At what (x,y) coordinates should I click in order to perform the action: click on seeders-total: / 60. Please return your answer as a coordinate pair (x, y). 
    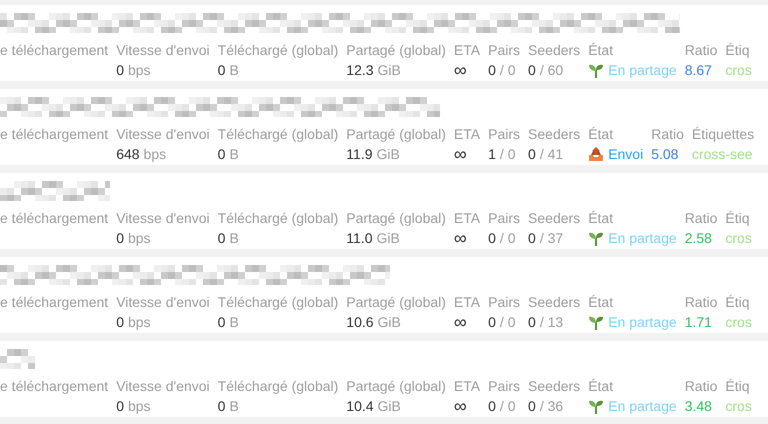
    Looking at the image, I should click on (552, 70).